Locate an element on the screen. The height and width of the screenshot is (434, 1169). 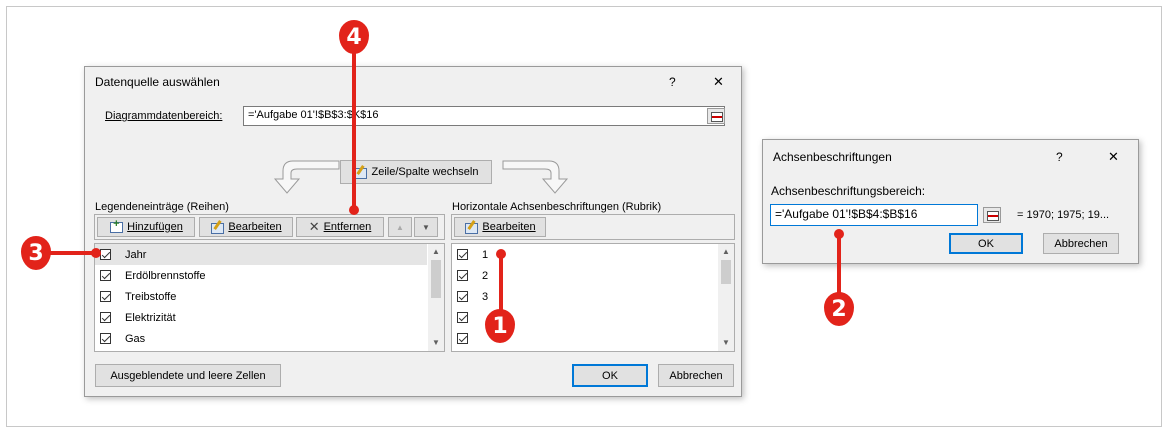
list-item: 3 is located at coordinates (470, 296).